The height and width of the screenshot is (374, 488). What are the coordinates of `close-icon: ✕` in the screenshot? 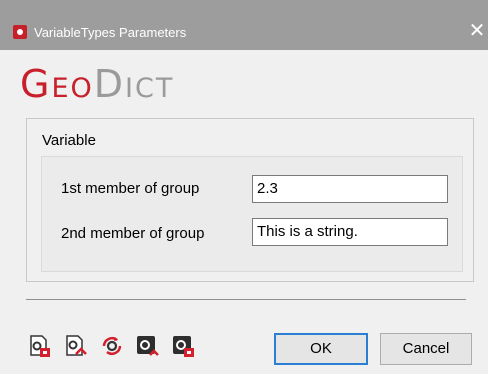 It's located at (477, 31).